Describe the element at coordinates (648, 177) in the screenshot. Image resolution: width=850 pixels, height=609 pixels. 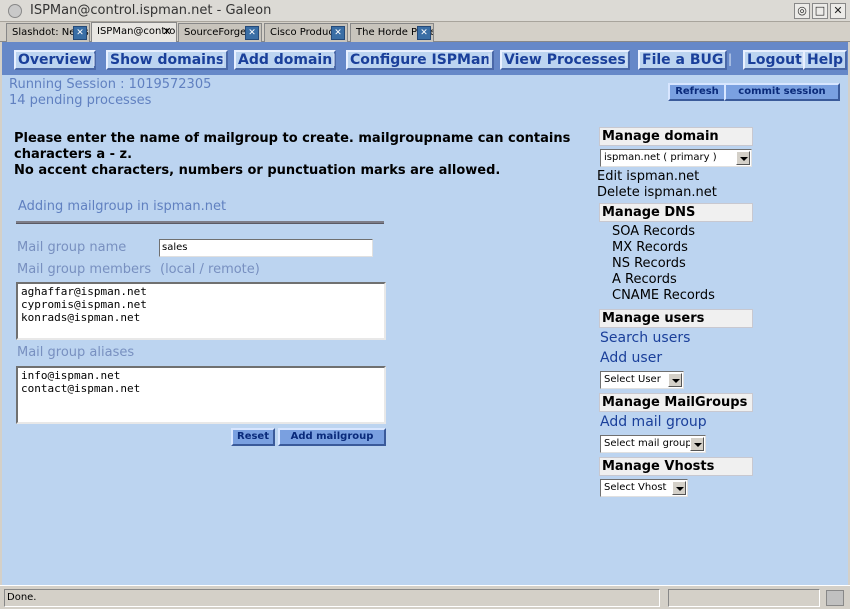
I see `edit-domain-link: Edit ispman.net` at that location.